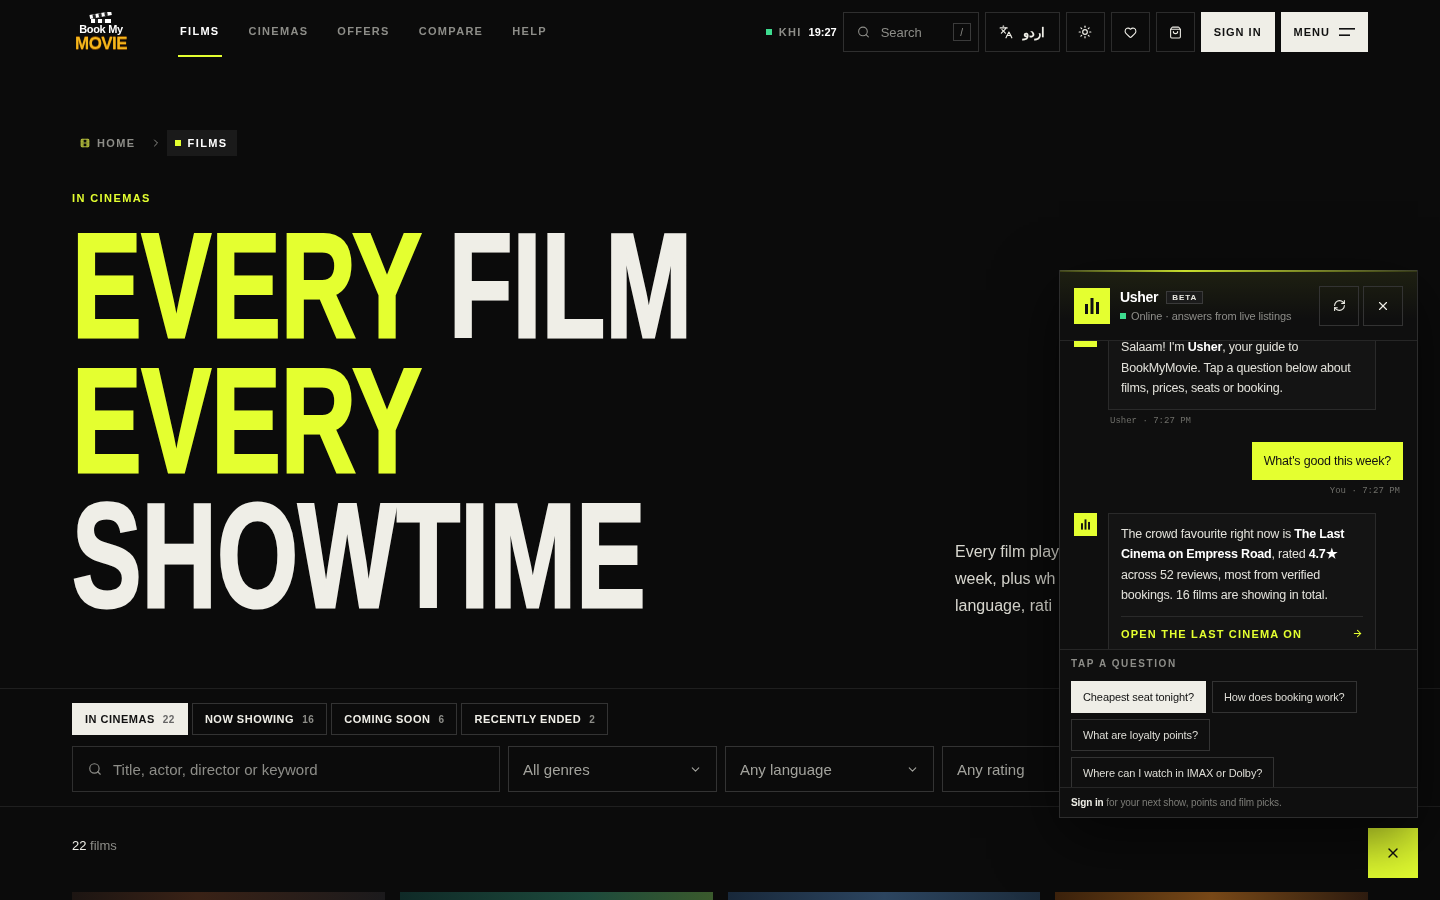 The image size is (1440, 900). Describe the element at coordinates (85, 143) in the screenshot. I see `film-icon` at that location.